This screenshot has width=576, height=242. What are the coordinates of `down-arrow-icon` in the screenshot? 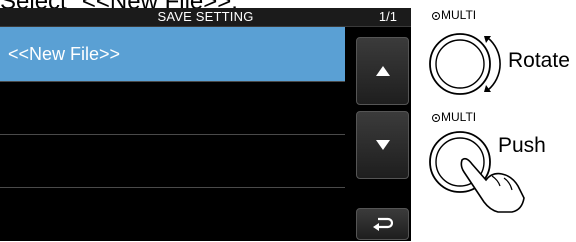 It's located at (382, 145).